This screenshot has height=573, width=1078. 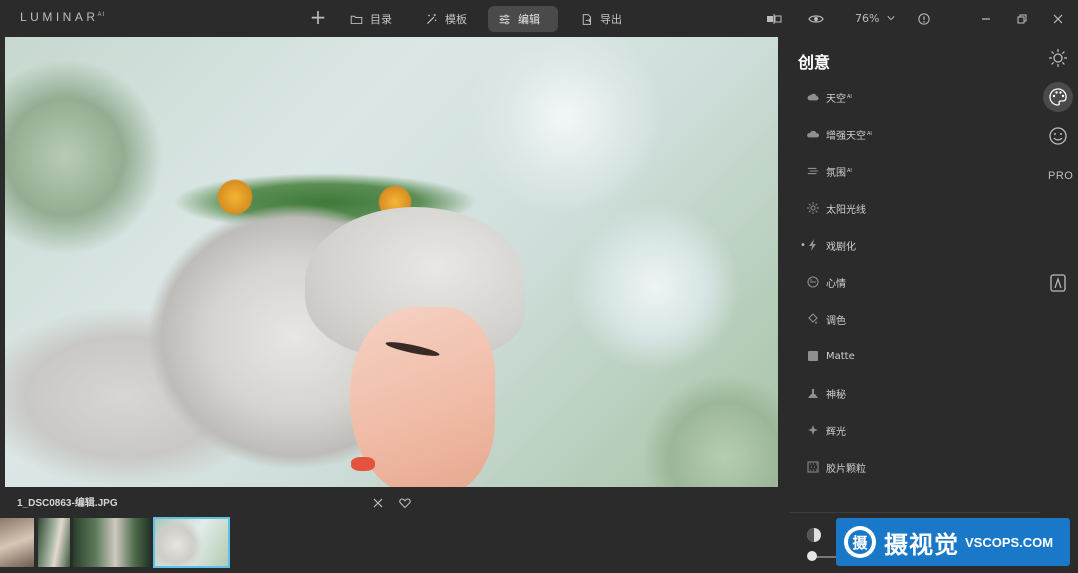 I want to click on zoom-dropdown: 76%, so click(x=875, y=18).